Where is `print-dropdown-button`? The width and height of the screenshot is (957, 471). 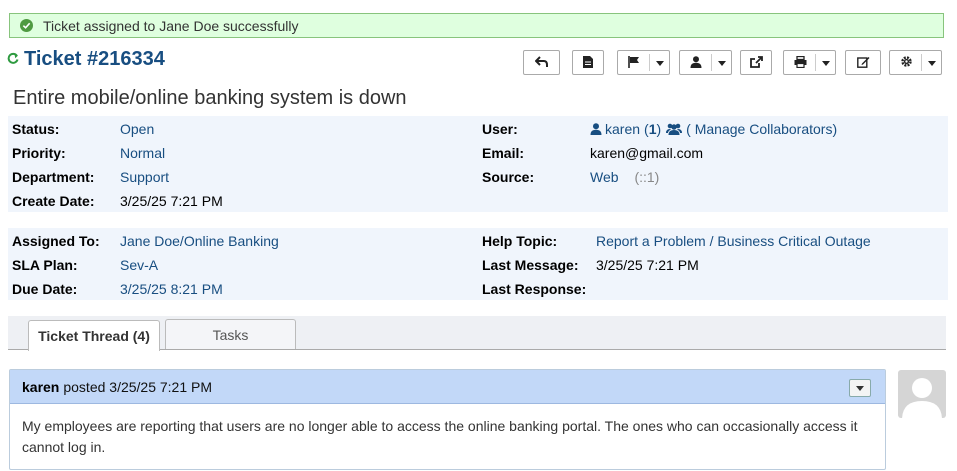 print-dropdown-button is located at coordinates (809, 62).